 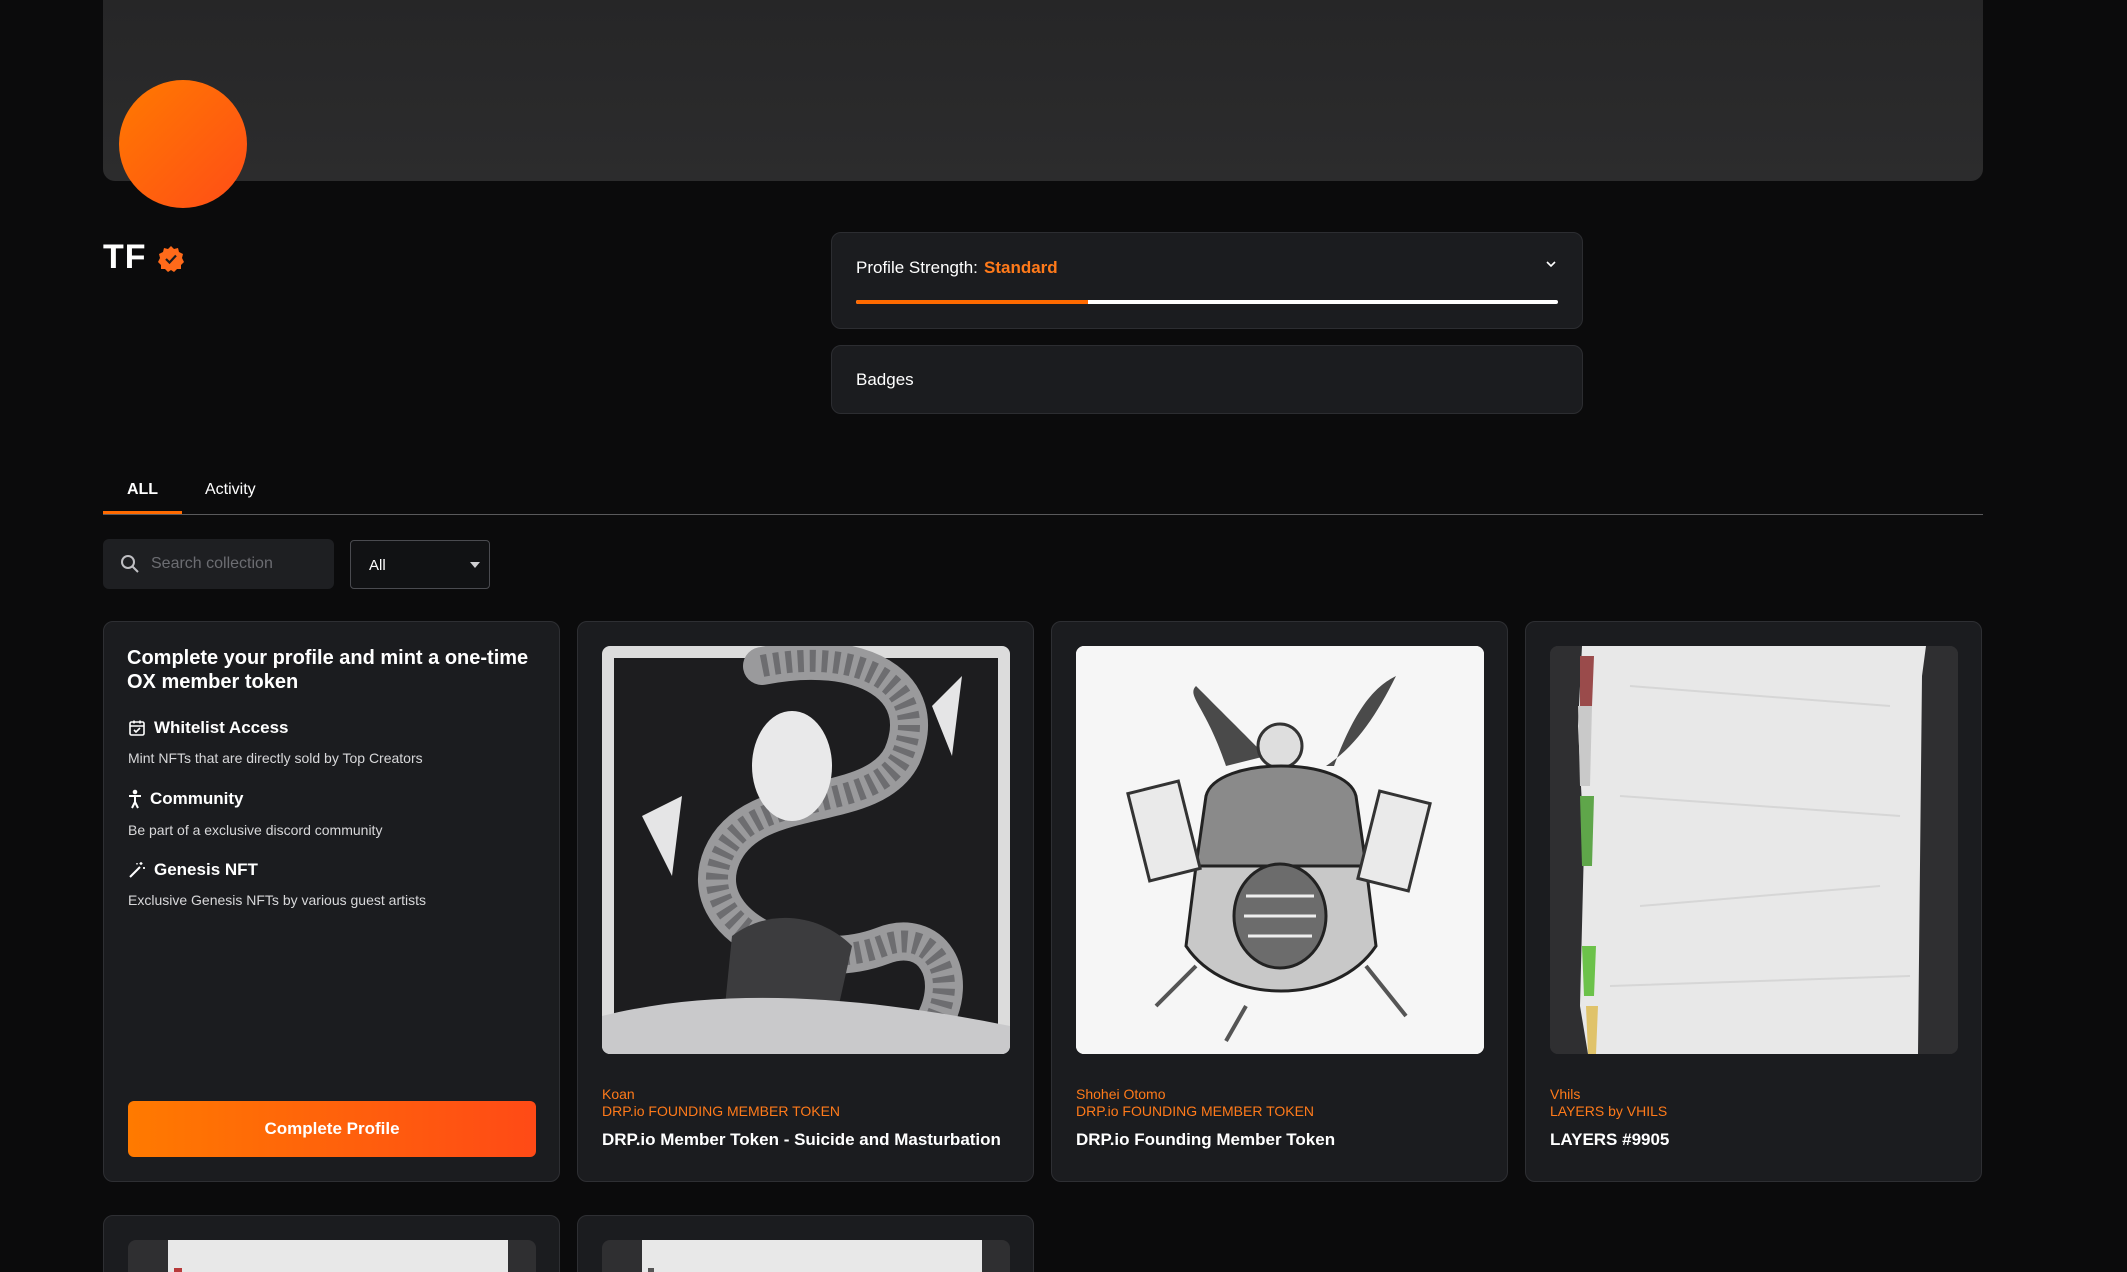 What do you see at coordinates (1021, 267) in the screenshot?
I see `profile-strength-level: Standard` at bounding box center [1021, 267].